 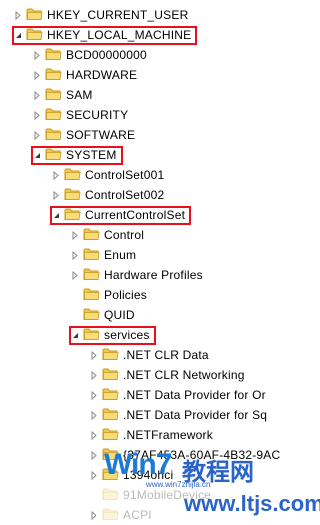 What do you see at coordinates (106, 55) in the screenshot?
I see `tree-node-label: BCD00000000` at bounding box center [106, 55].